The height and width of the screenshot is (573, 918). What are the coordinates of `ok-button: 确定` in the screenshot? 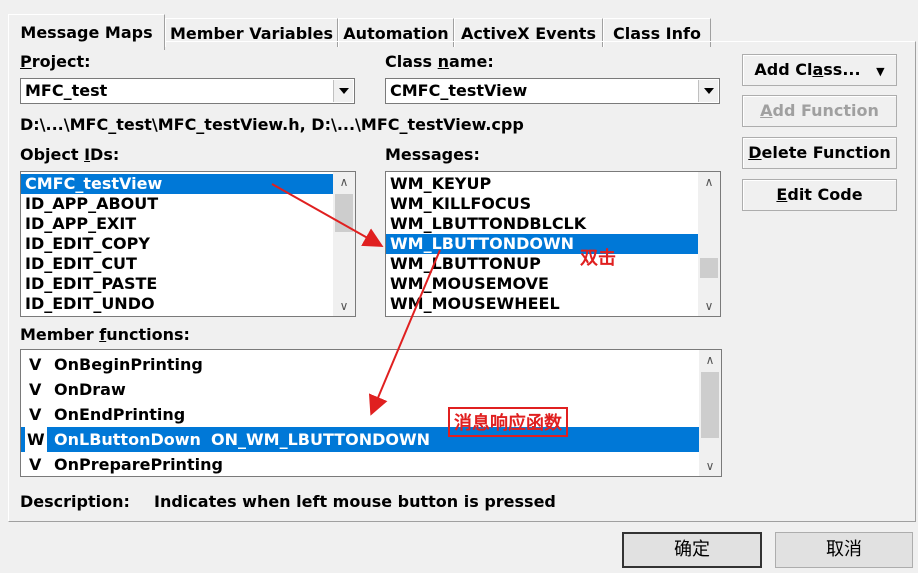 It's located at (692, 550).